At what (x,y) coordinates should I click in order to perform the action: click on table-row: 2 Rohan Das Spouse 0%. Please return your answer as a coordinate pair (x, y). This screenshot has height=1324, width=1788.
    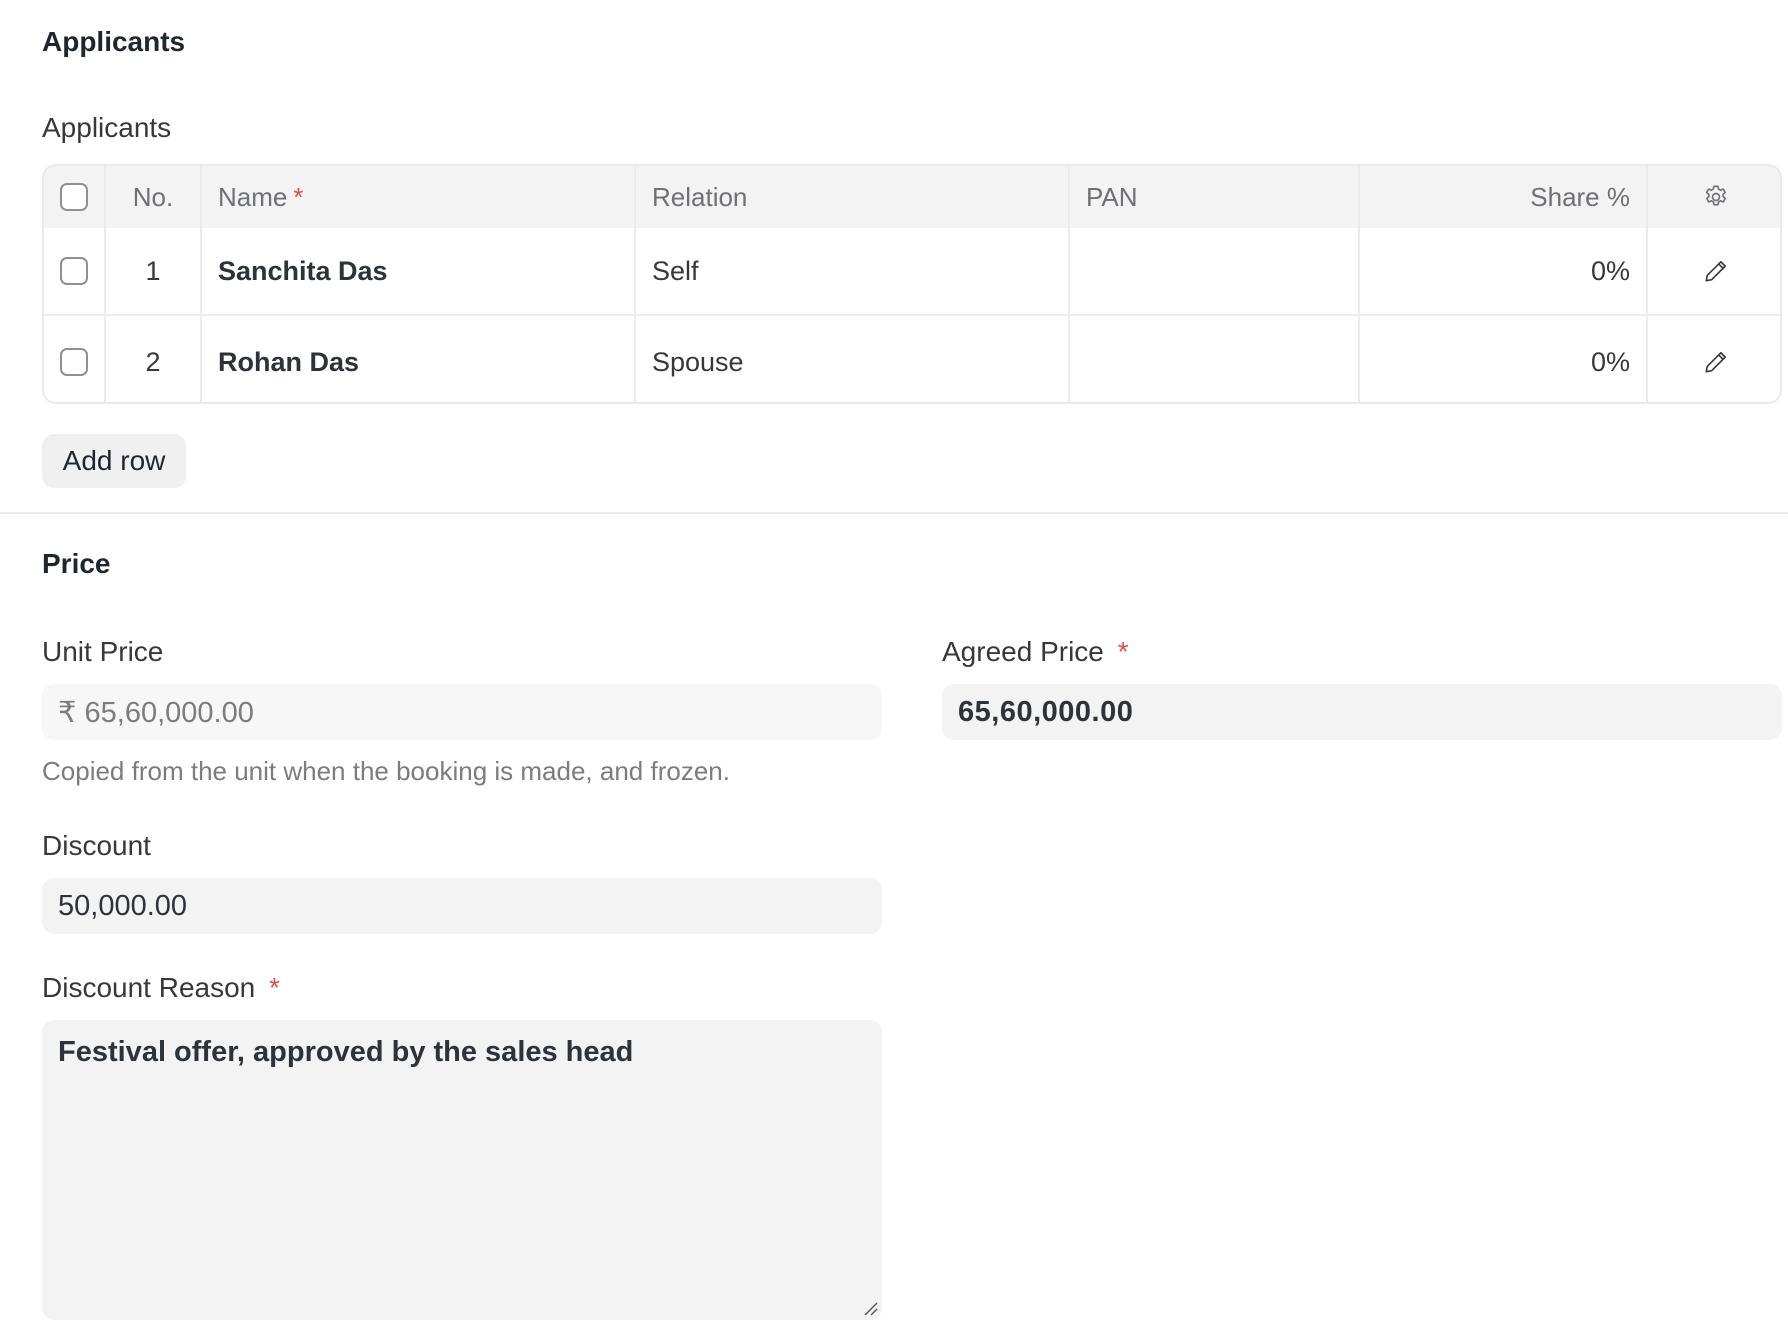
    Looking at the image, I should click on (912, 360).